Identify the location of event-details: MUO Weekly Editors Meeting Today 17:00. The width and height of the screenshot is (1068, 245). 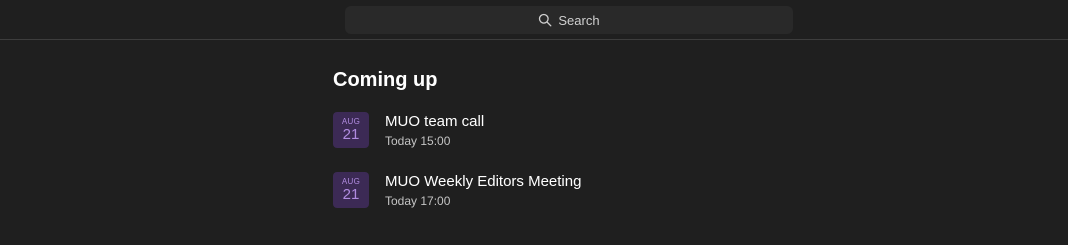
(483, 191).